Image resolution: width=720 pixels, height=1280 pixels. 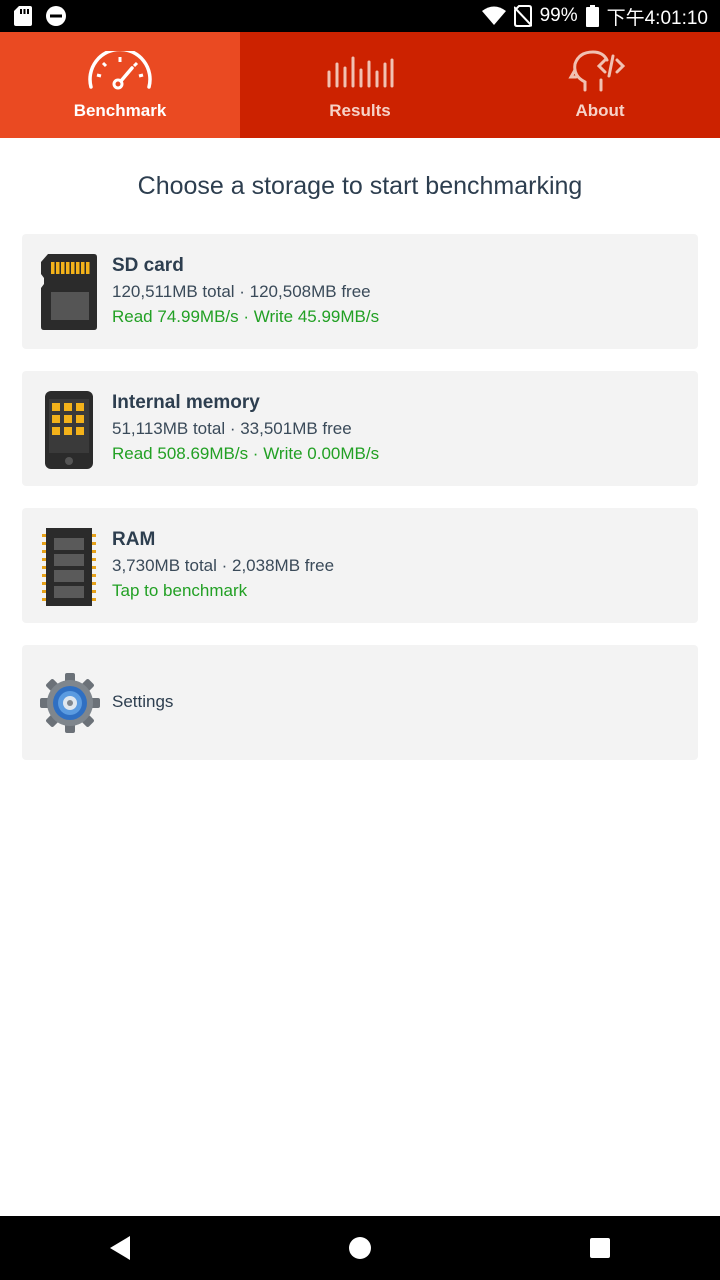 What do you see at coordinates (69, 567) in the screenshot?
I see `ram-chip-icon` at bounding box center [69, 567].